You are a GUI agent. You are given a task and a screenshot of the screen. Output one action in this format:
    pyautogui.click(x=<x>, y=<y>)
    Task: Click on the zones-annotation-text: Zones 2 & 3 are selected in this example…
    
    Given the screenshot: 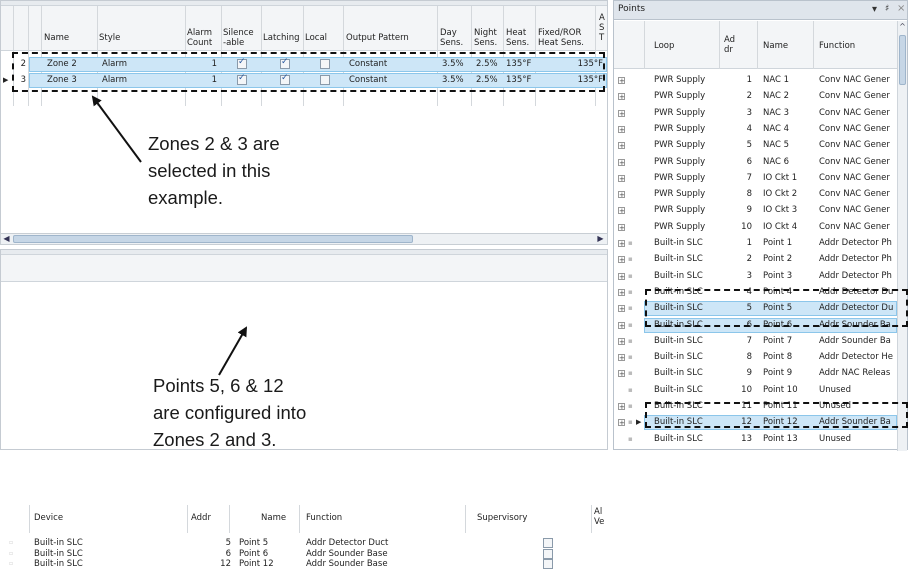 What is the action you would take?
    pyautogui.click(x=214, y=170)
    